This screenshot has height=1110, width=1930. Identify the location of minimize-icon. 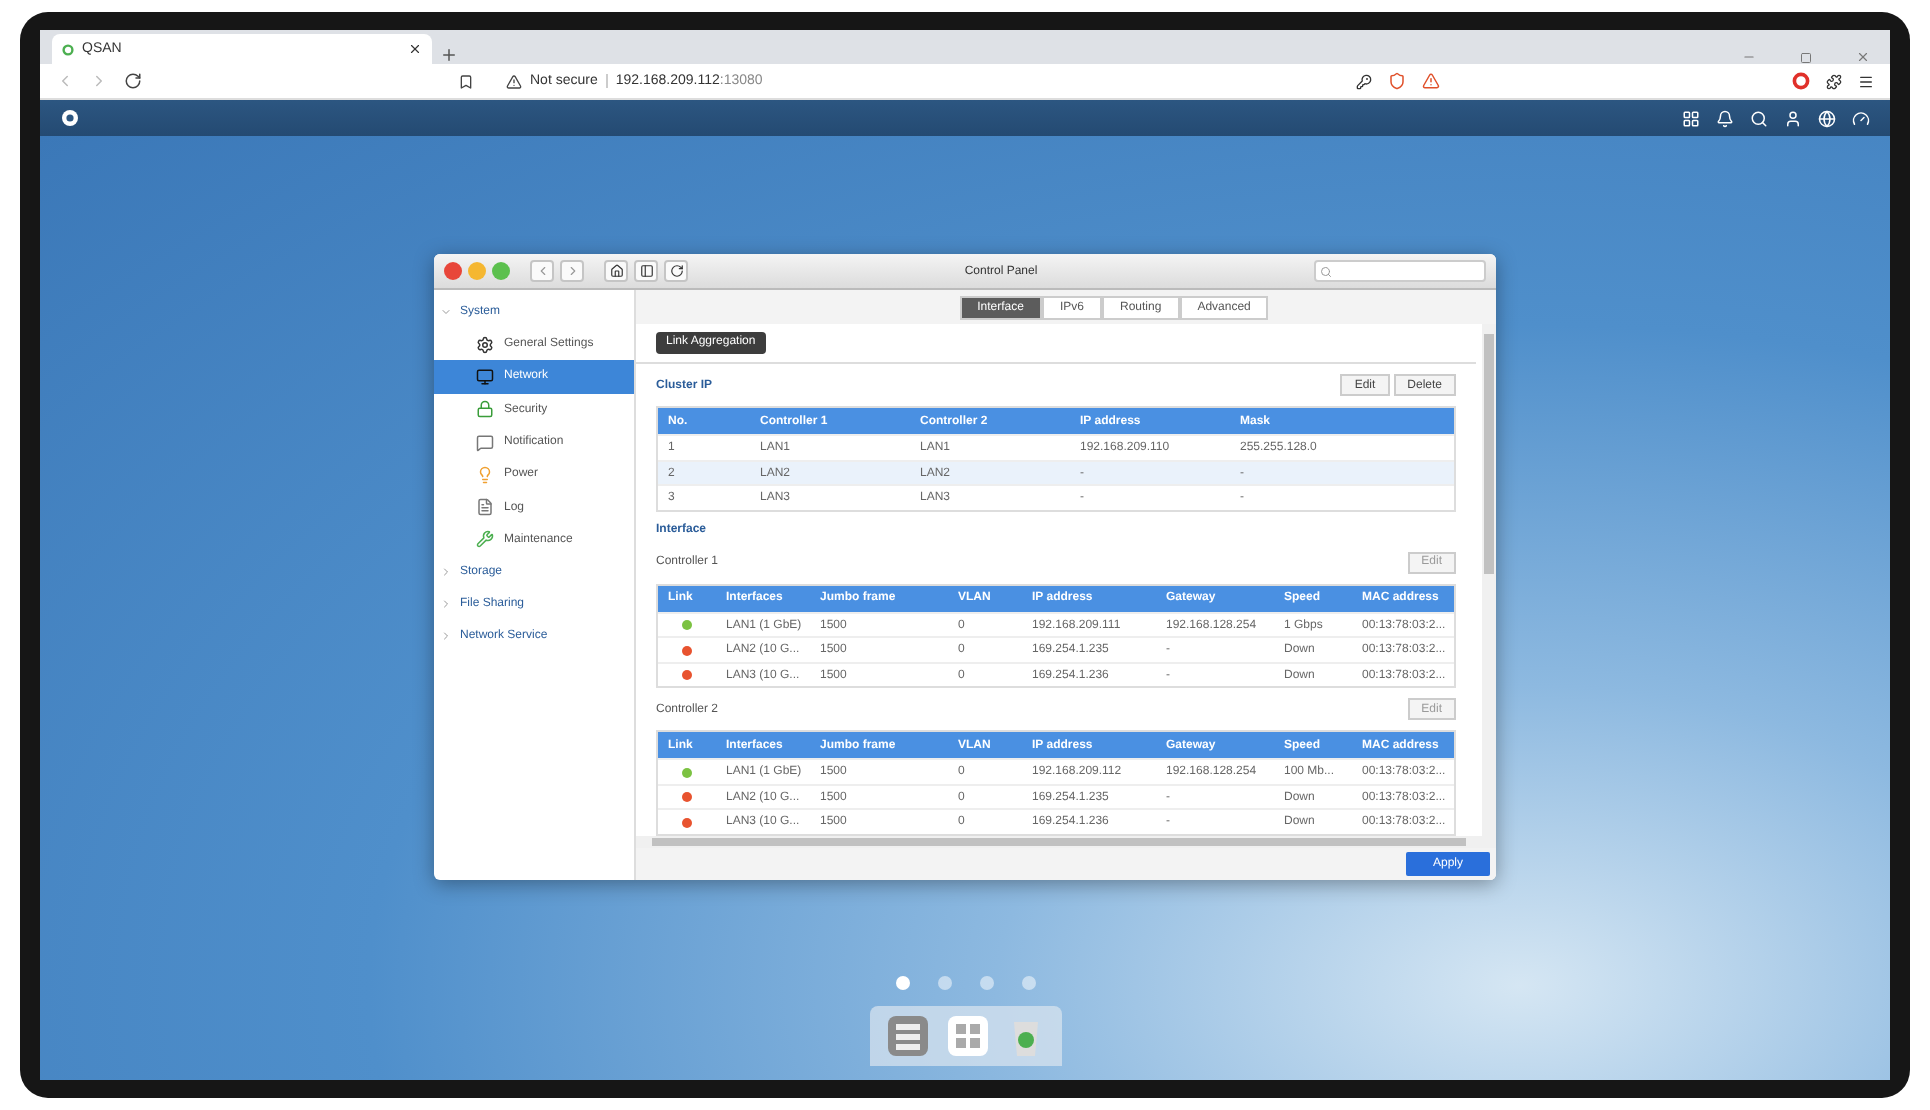
(1749, 57).